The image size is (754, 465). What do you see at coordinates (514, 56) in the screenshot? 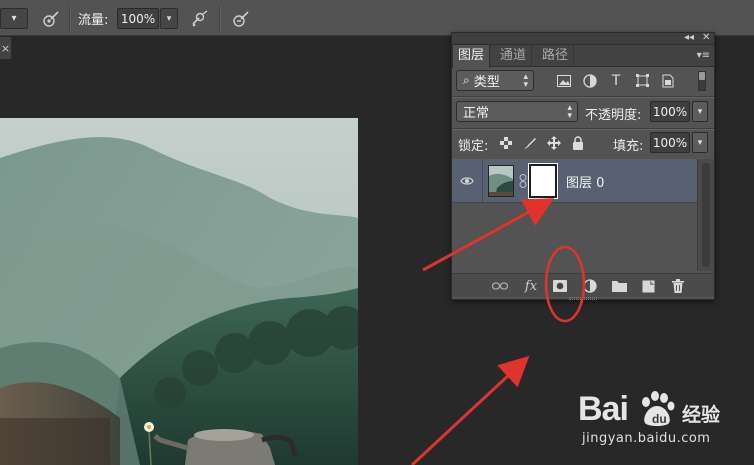
I see `tab-channels: 通道` at bounding box center [514, 56].